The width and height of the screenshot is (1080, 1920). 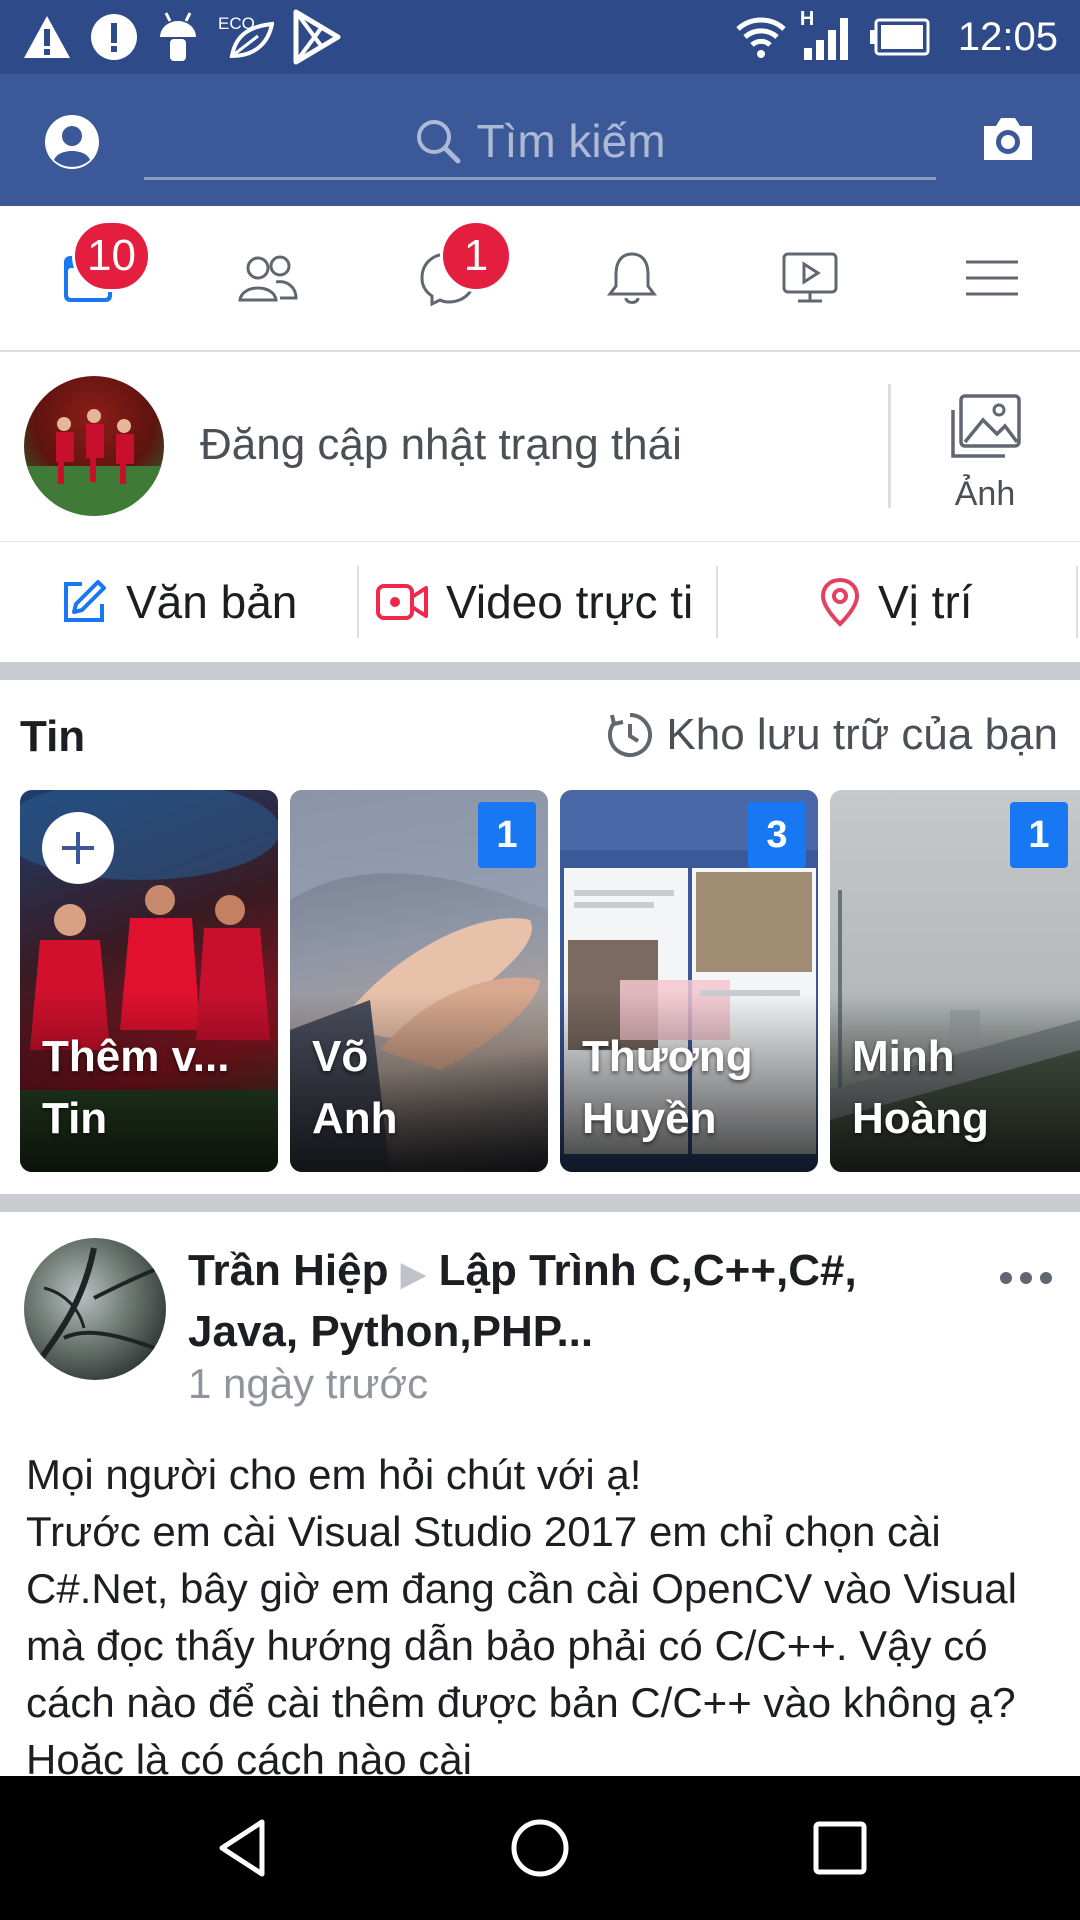 What do you see at coordinates (862, 734) in the screenshot?
I see `archive-label: Kho lưu trữ của bạn` at bounding box center [862, 734].